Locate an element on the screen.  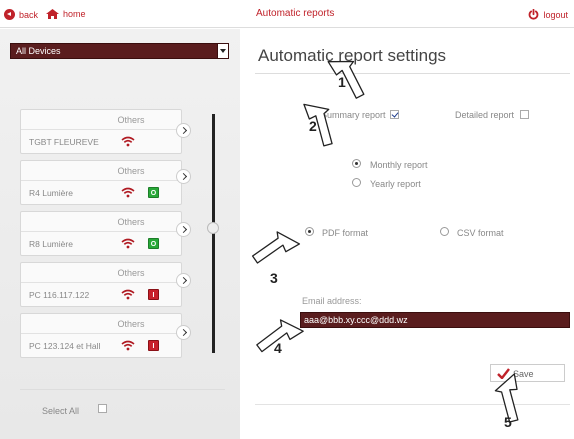
device-card: Others R4 Lumière O is located at coordinates (101, 182).